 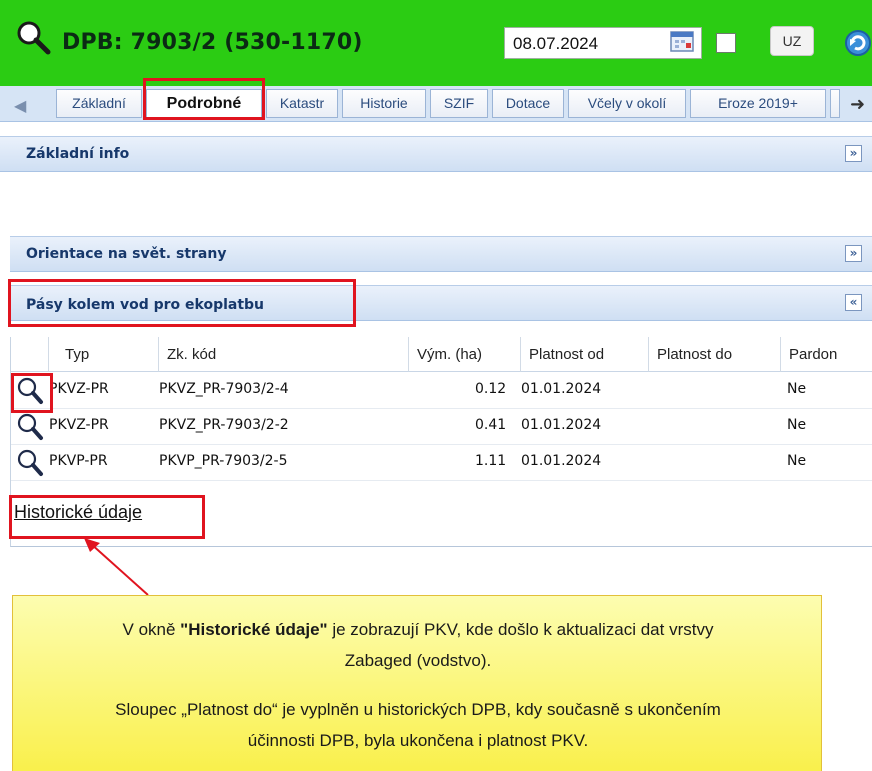 I want to click on calendar-icon, so click(x=683, y=42).